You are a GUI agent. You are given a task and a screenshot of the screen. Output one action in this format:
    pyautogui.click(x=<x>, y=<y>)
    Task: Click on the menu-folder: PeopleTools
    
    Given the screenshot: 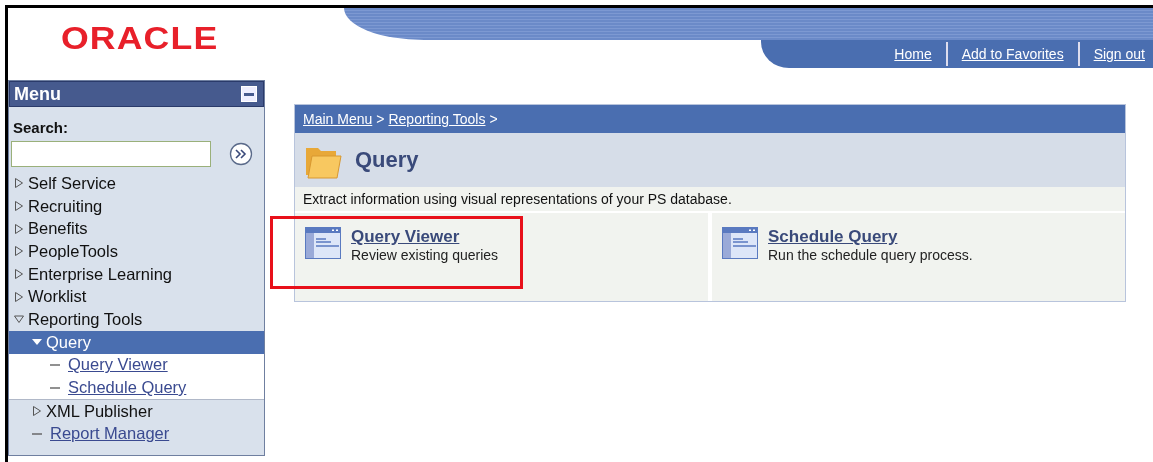 What is the action you would take?
    pyautogui.click(x=73, y=251)
    